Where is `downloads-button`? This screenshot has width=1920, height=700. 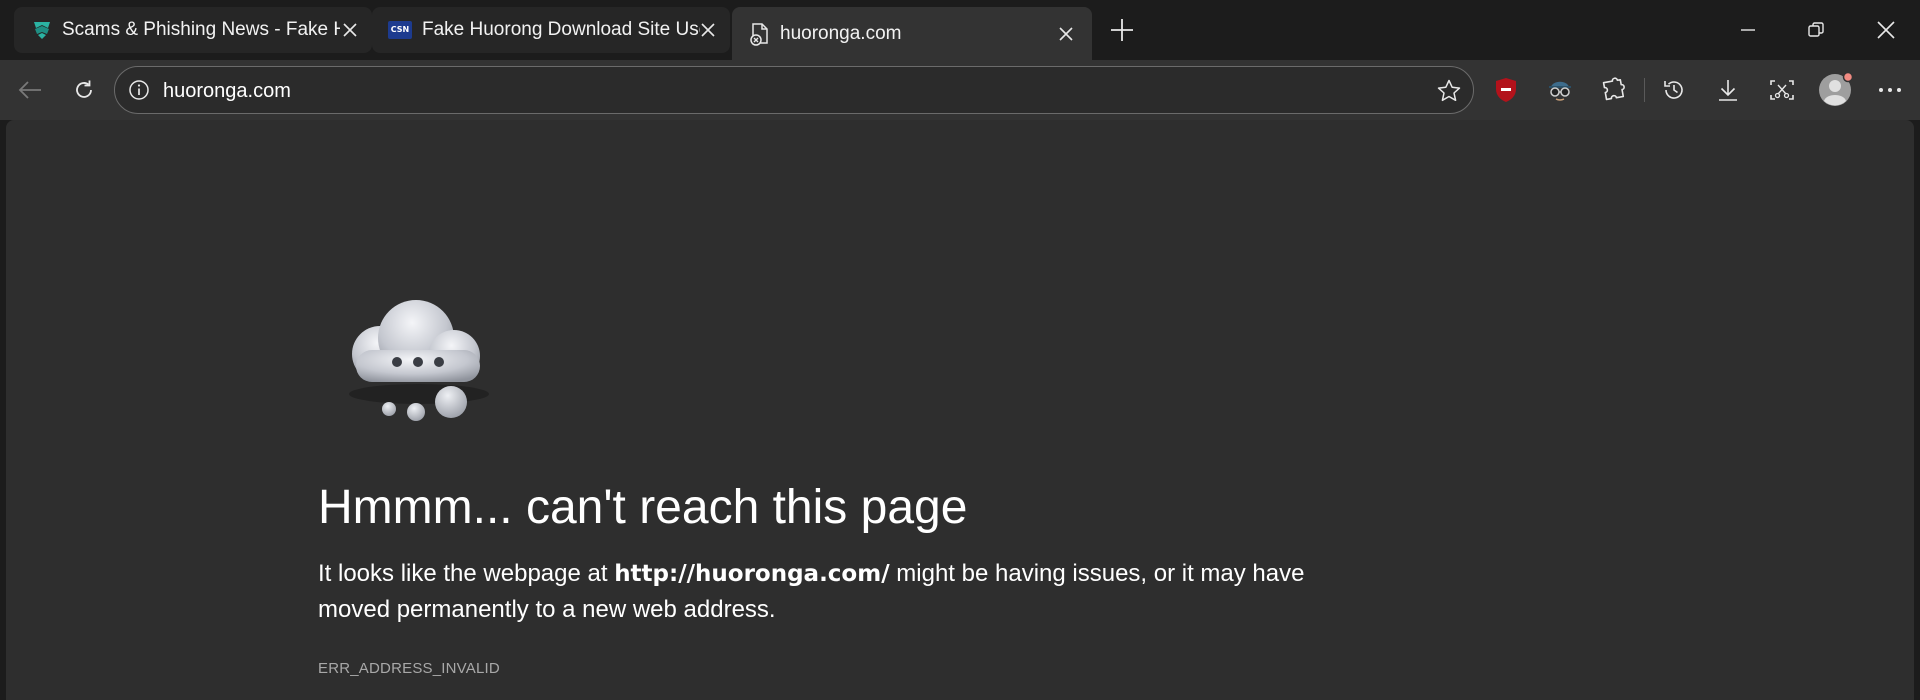
downloads-button is located at coordinates (1728, 90).